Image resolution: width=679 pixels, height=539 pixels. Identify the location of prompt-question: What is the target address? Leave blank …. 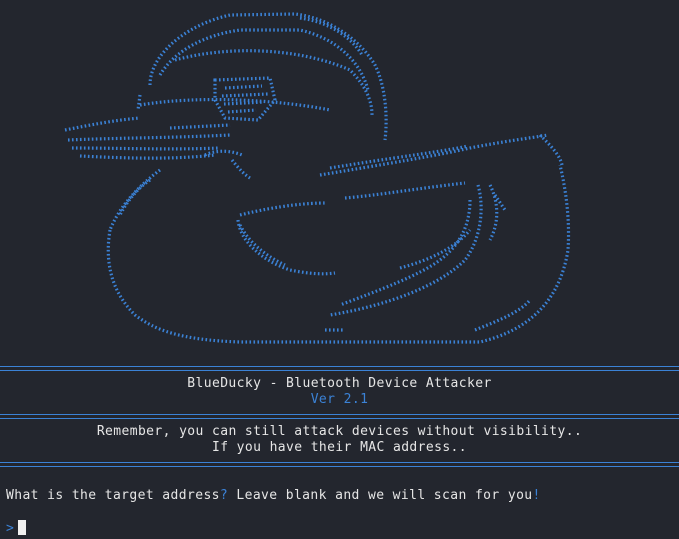
(341, 496).